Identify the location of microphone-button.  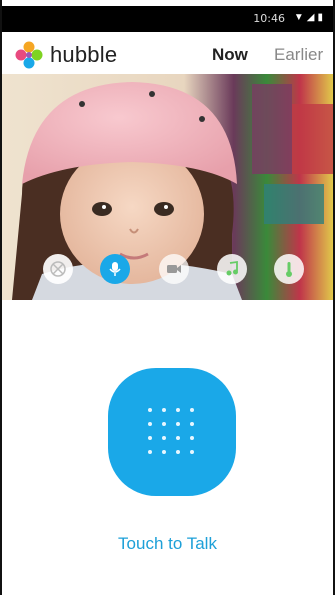
(115, 269).